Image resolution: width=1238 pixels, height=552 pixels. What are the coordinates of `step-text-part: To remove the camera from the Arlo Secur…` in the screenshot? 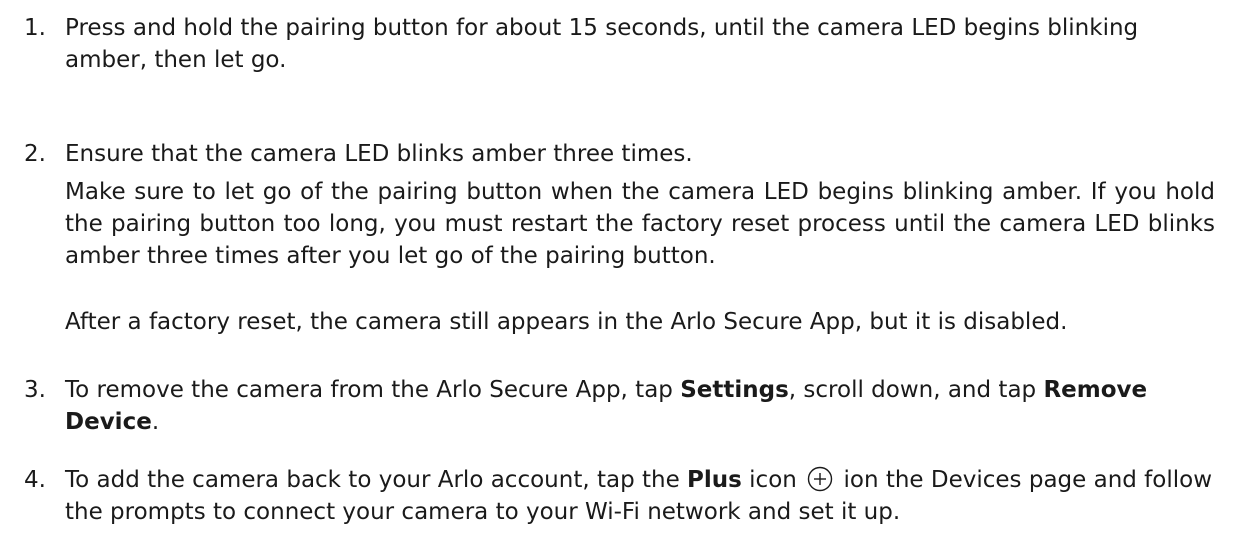 It's located at (373, 390).